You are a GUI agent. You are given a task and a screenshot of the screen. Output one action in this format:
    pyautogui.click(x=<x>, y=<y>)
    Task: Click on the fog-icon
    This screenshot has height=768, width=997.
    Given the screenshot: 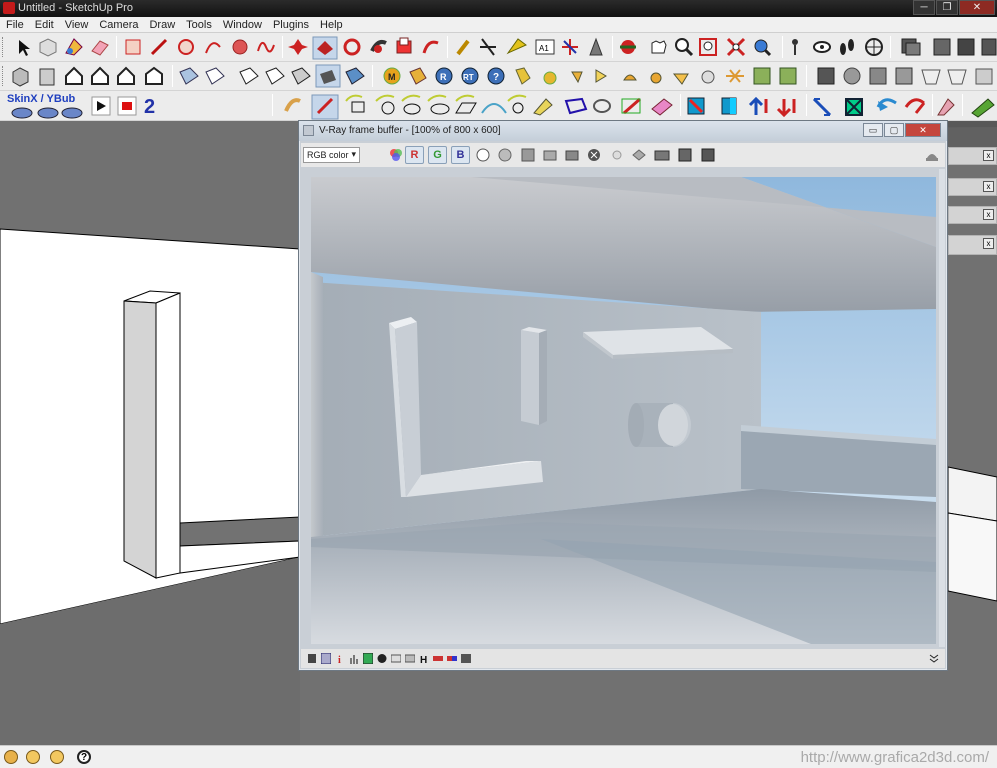 What is the action you would take?
    pyautogui.click(x=904, y=76)
    